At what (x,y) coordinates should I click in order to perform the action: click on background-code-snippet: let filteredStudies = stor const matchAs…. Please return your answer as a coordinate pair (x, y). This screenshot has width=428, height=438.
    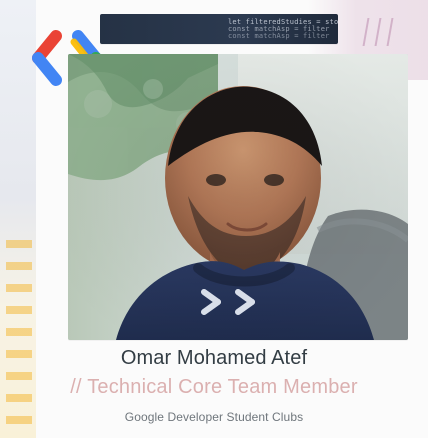
    Looking at the image, I should click on (219, 29).